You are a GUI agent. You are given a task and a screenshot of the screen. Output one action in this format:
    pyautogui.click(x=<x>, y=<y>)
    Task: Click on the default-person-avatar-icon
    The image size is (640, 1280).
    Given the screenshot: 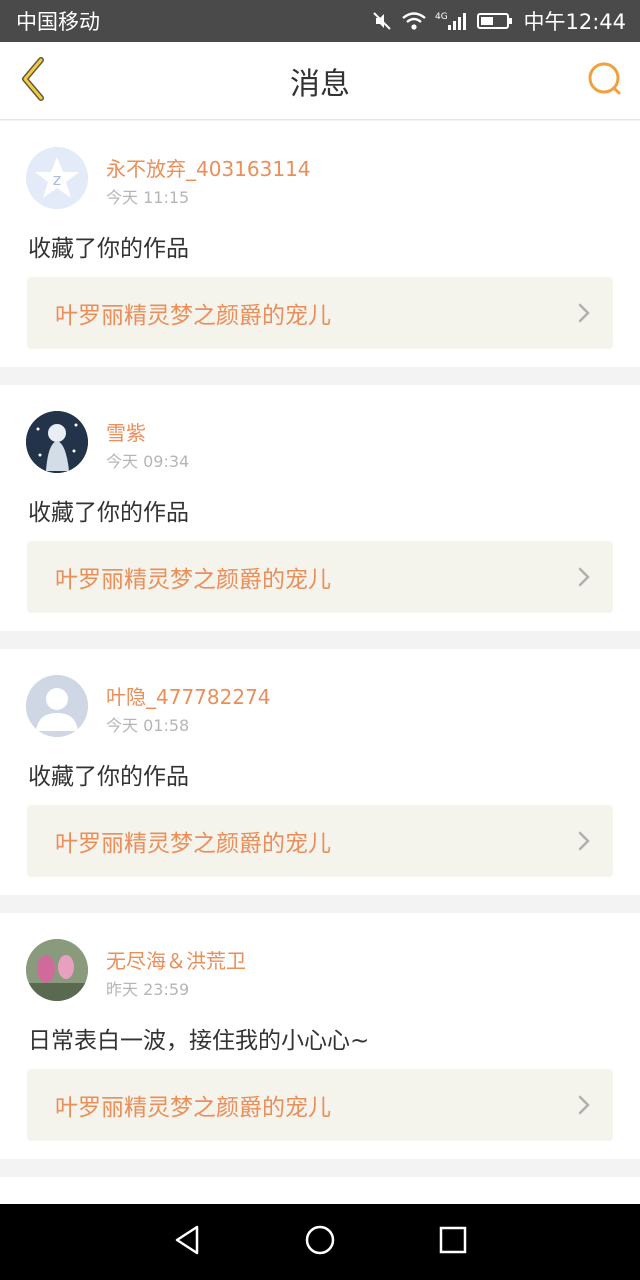 What is the action you would take?
    pyautogui.click(x=57, y=706)
    